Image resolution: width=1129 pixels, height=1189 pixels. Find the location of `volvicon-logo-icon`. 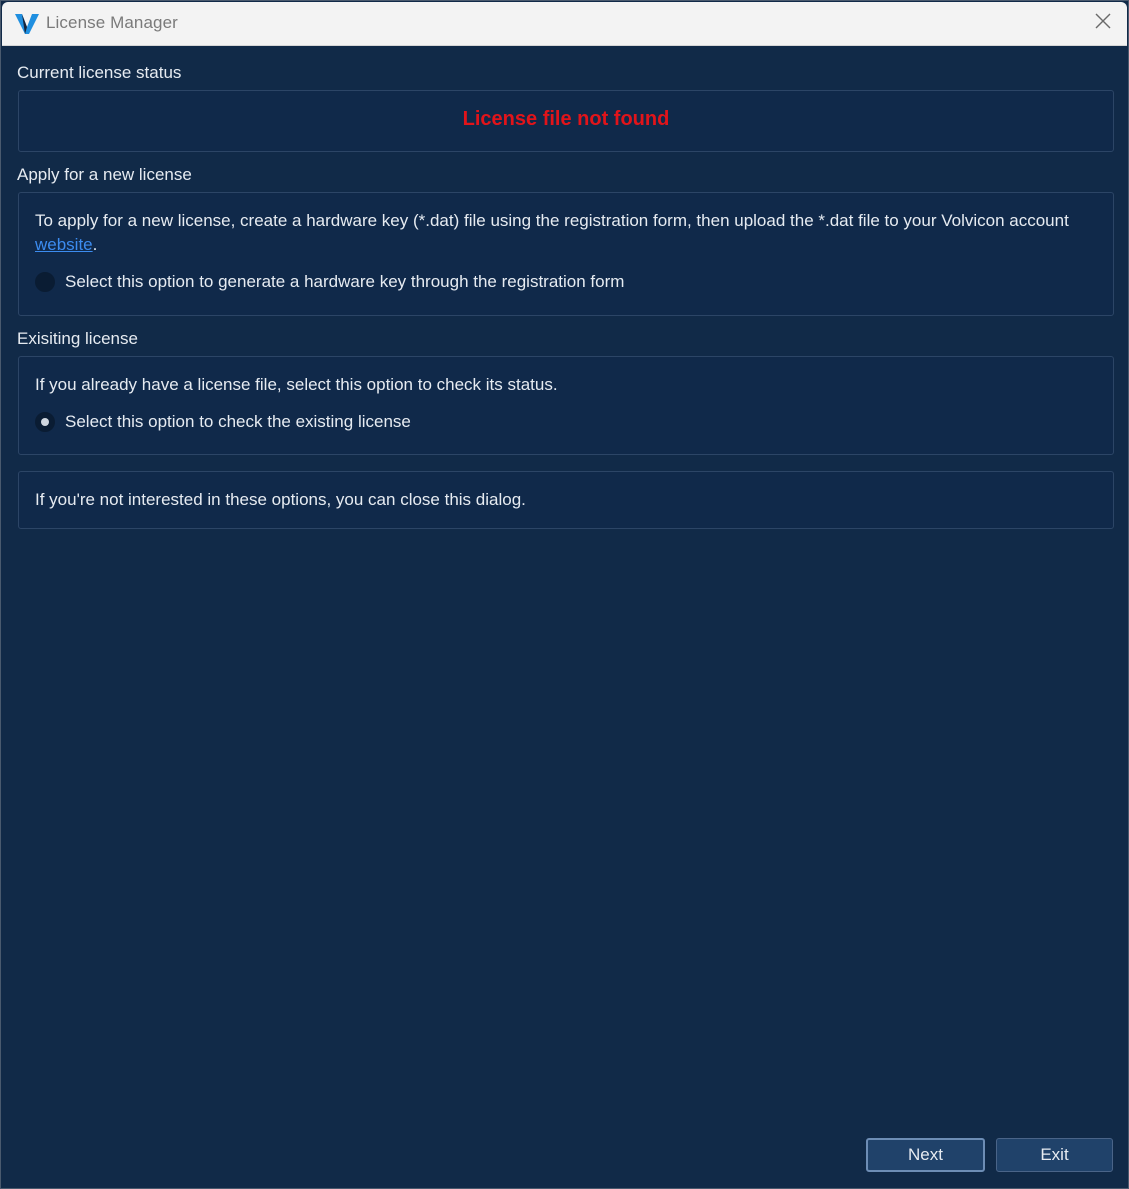

volvicon-logo-icon is located at coordinates (27, 24).